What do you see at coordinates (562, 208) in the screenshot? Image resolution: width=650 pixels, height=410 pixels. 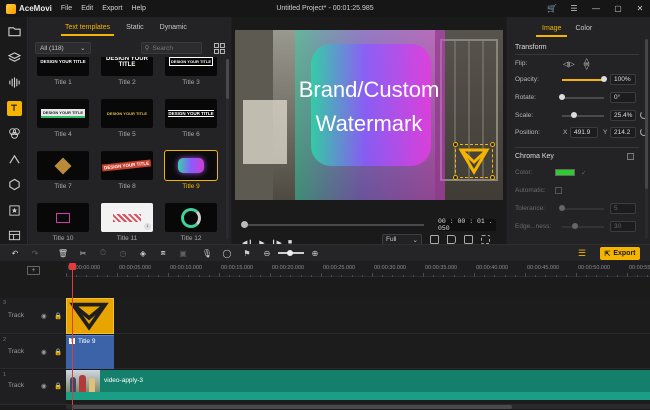 I see `tolerance-slider-knob` at bounding box center [562, 208].